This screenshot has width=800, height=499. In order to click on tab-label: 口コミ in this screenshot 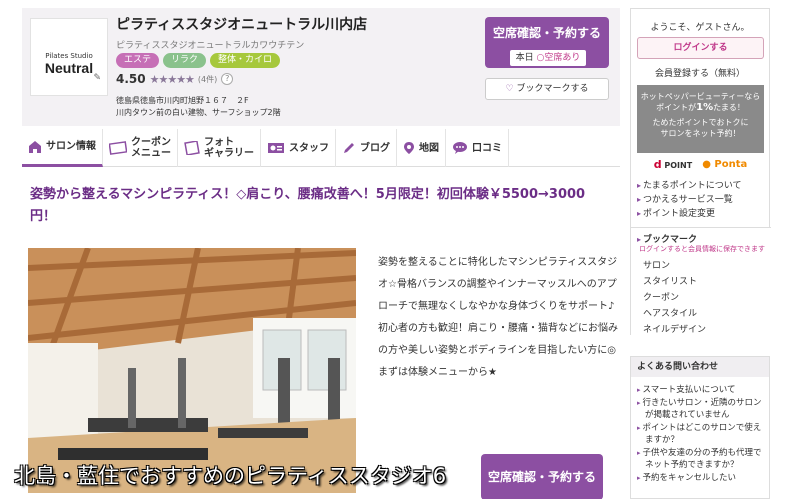, I will do `click(487, 148)`.